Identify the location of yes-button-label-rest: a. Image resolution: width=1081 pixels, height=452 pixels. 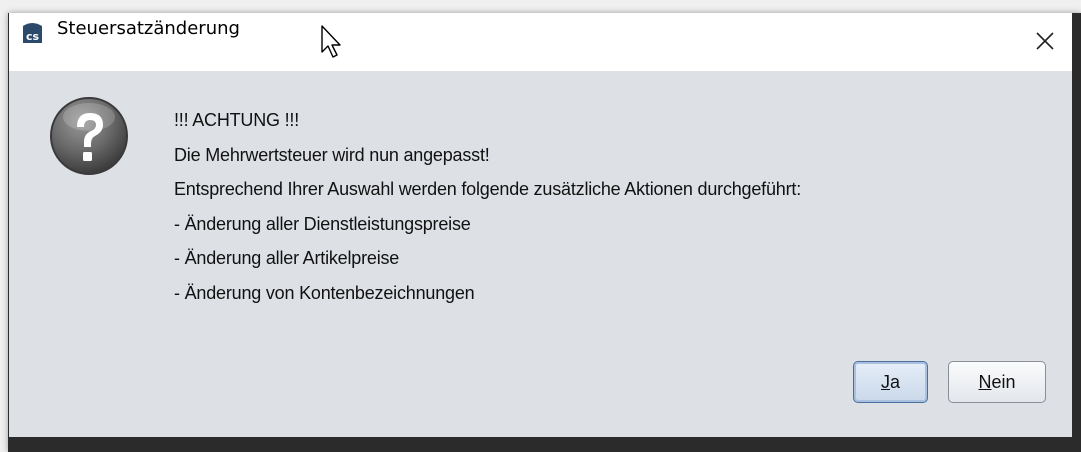
(894, 382).